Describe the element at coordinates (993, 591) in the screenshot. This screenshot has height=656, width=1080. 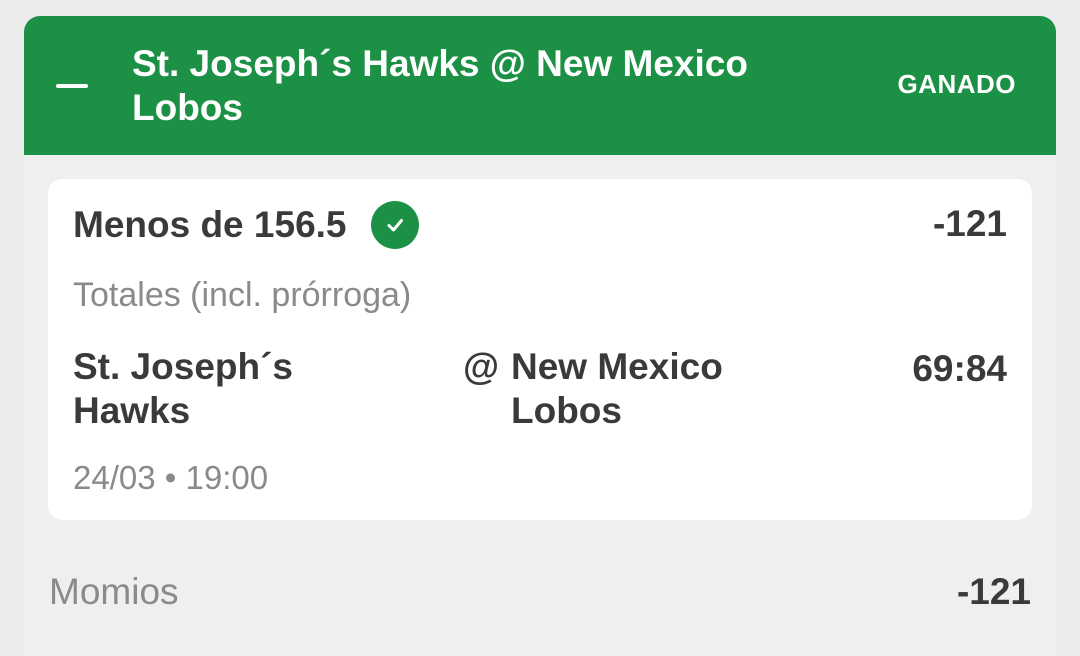
I see `total-odds: -121` at that location.